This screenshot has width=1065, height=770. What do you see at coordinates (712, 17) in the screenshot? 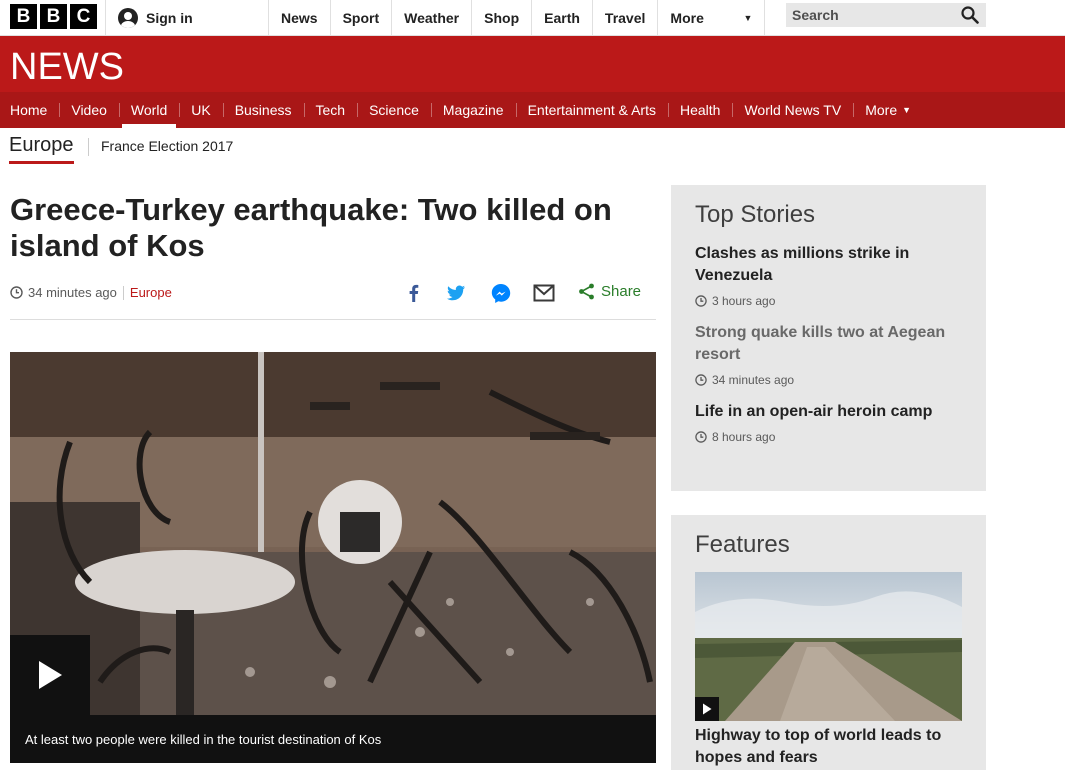
I see `global-nav-more: More ▼` at bounding box center [712, 17].